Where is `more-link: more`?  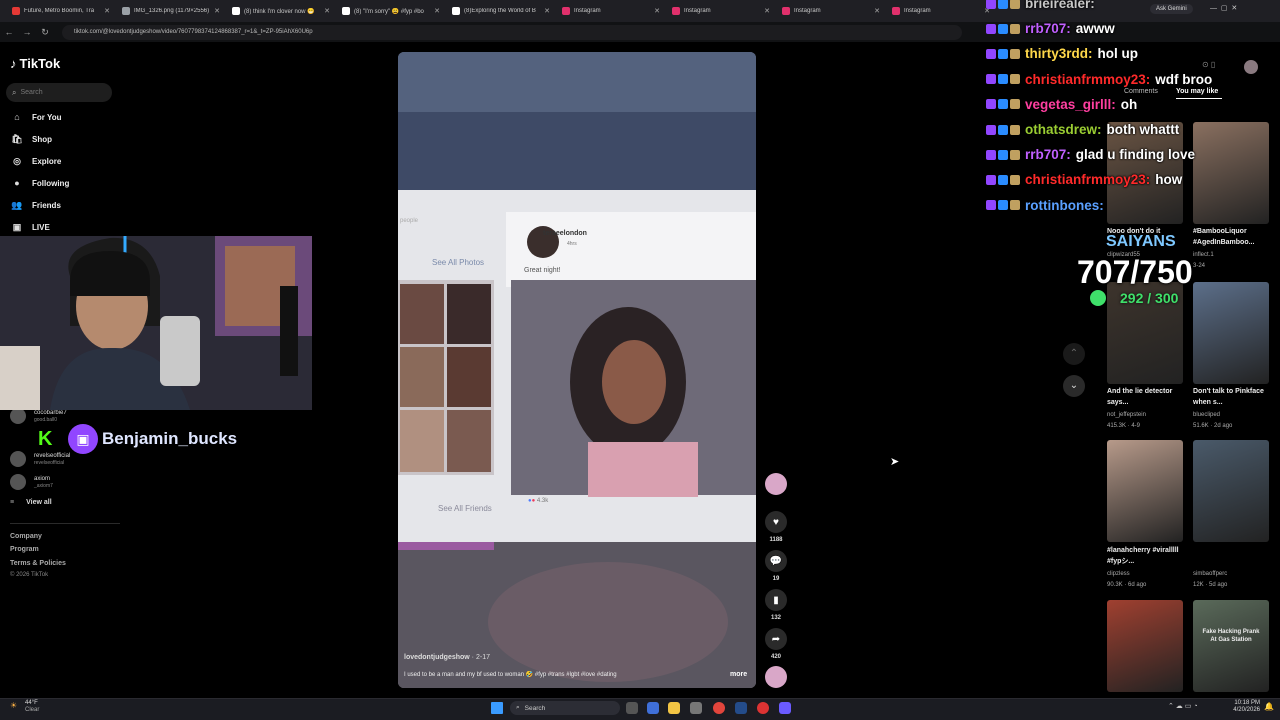 more-link: more is located at coordinates (738, 674).